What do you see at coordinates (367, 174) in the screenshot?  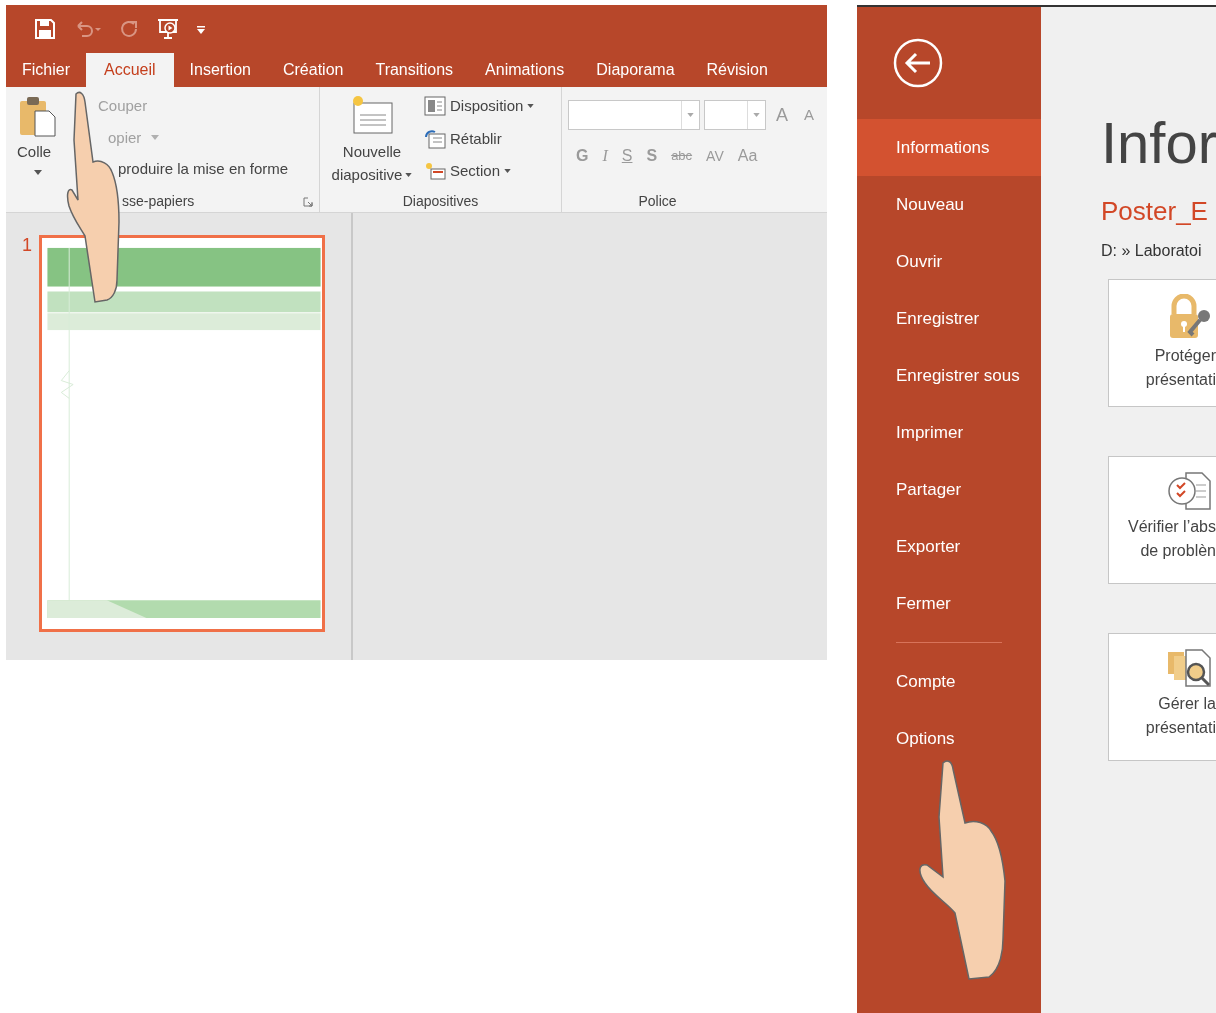 I see `new-slide-button: diapositive` at bounding box center [367, 174].